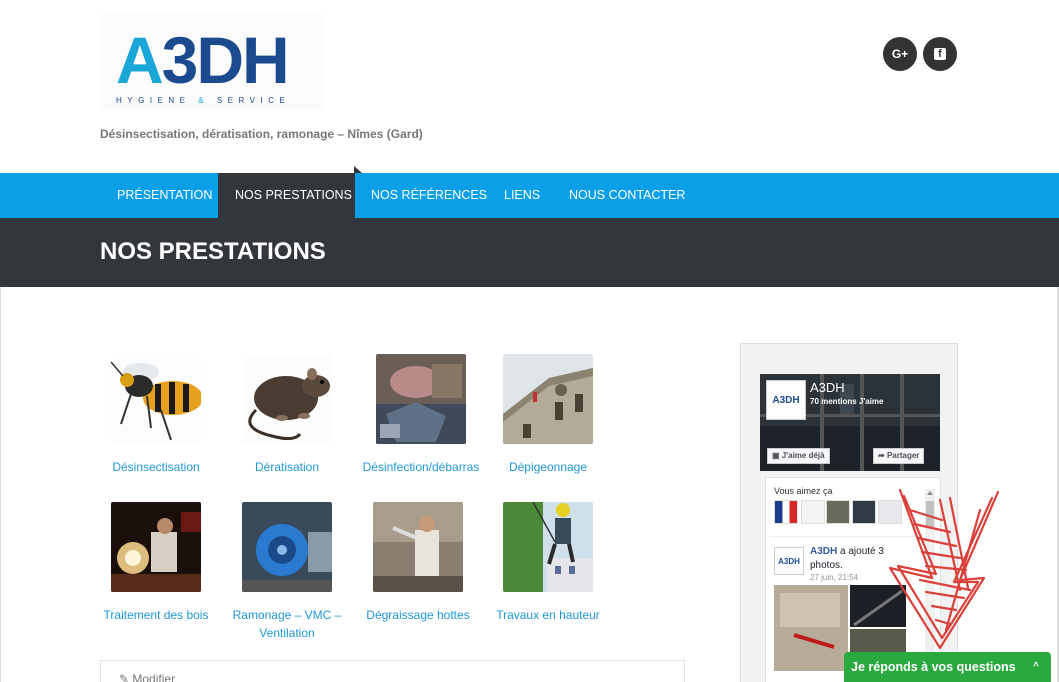  What do you see at coordinates (522, 195) in the screenshot?
I see `nav-item-liens: Liens` at bounding box center [522, 195].